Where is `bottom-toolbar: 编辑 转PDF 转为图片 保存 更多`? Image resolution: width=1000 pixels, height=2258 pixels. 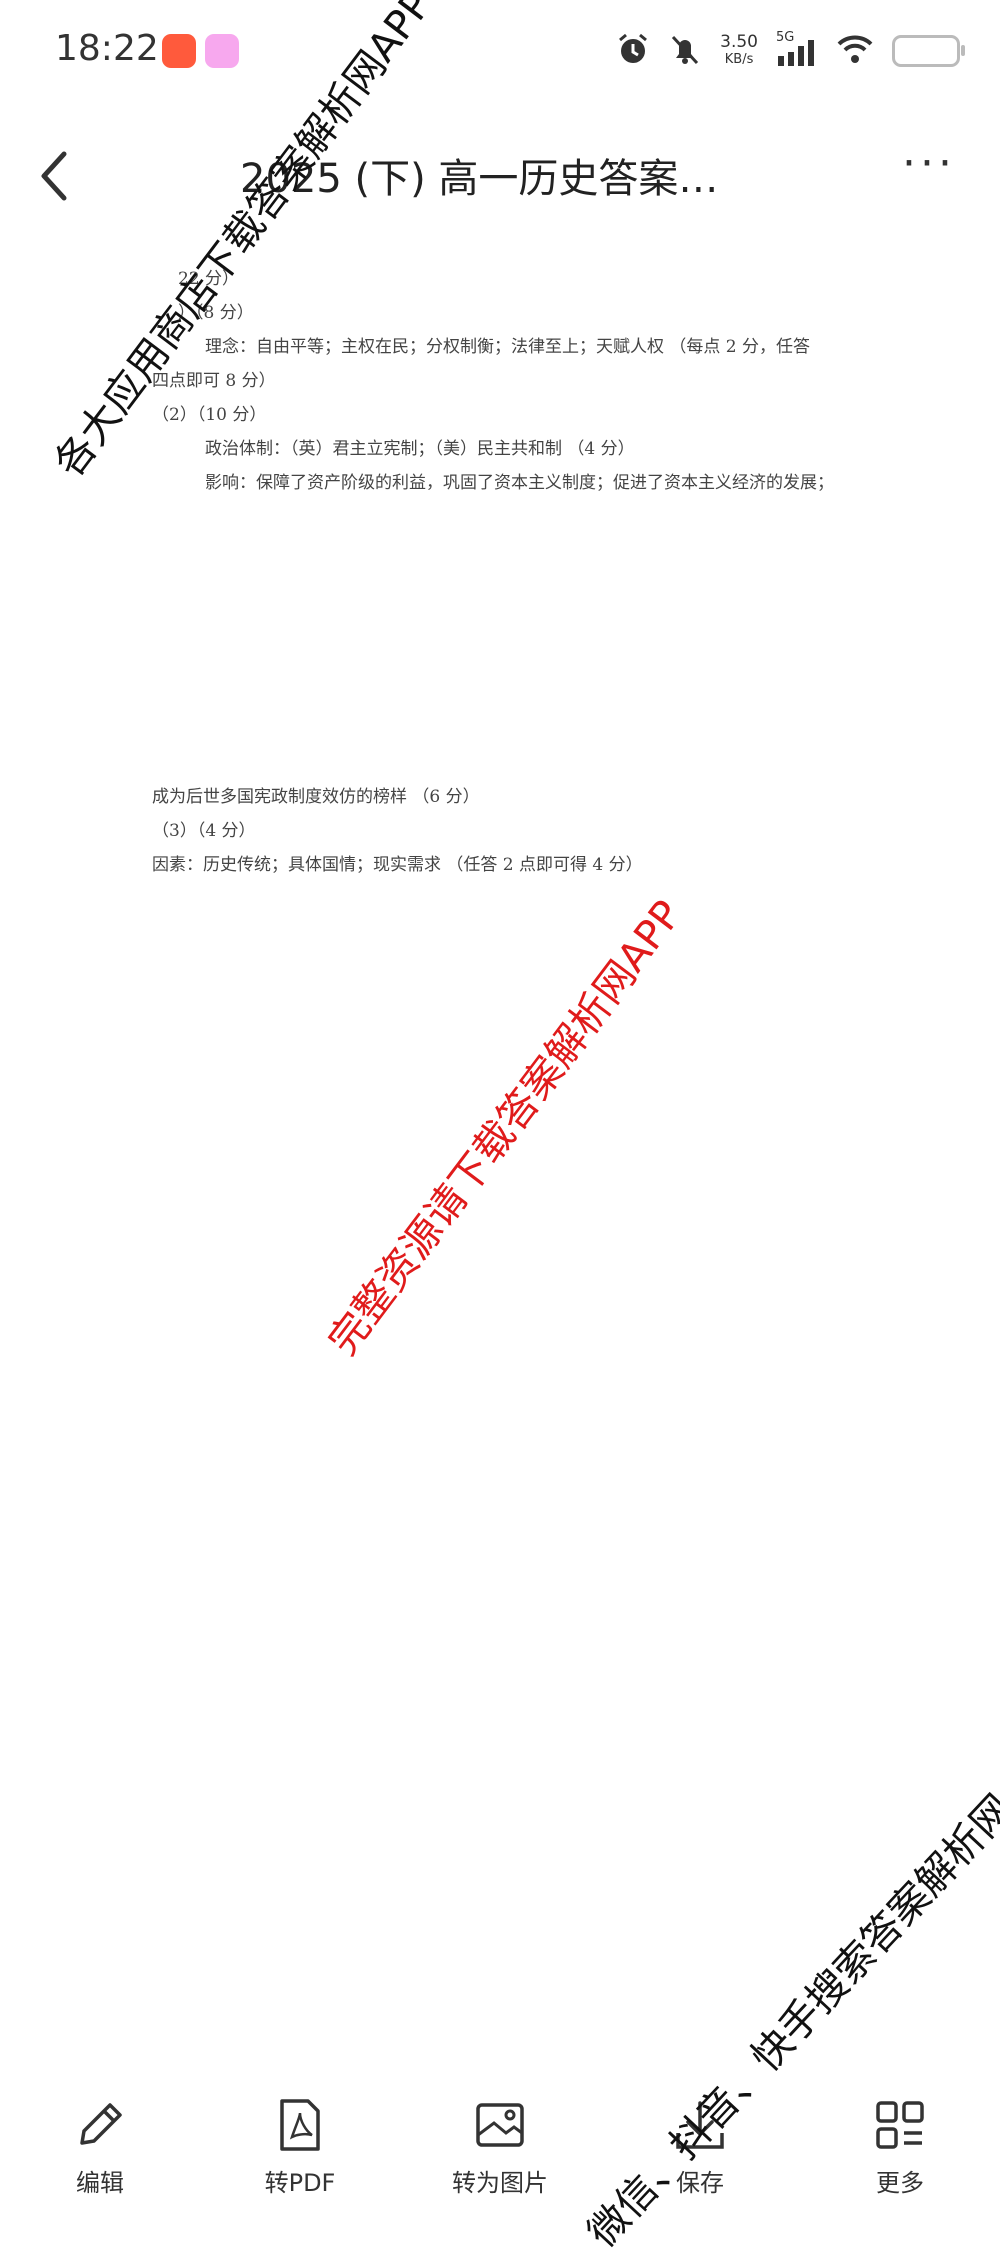
bottom-toolbar: 编辑 转PDF 转为图片 保存 更多 is located at coordinates (500, 2148).